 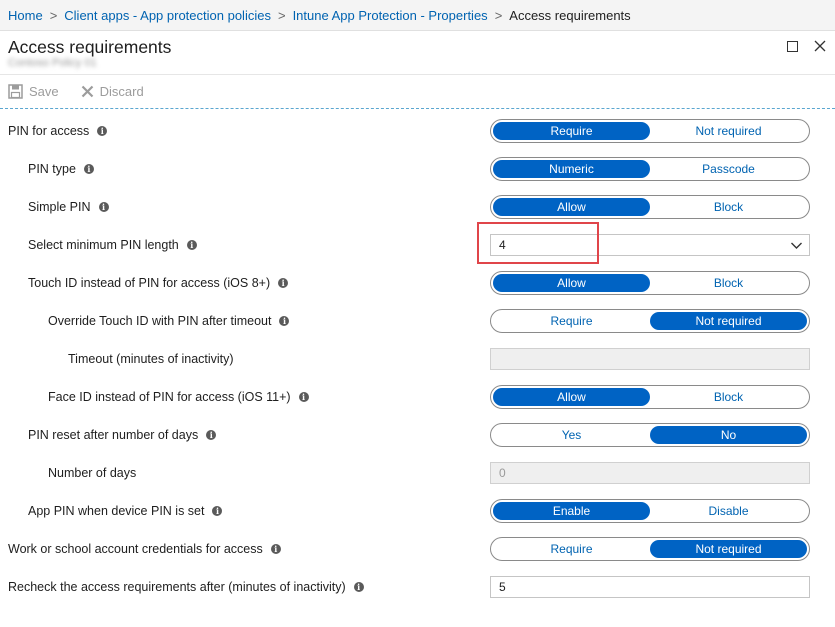 What do you see at coordinates (90, 47) in the screenshot?
I see `page-title: Access requirements` at bounding box center [90, 47].